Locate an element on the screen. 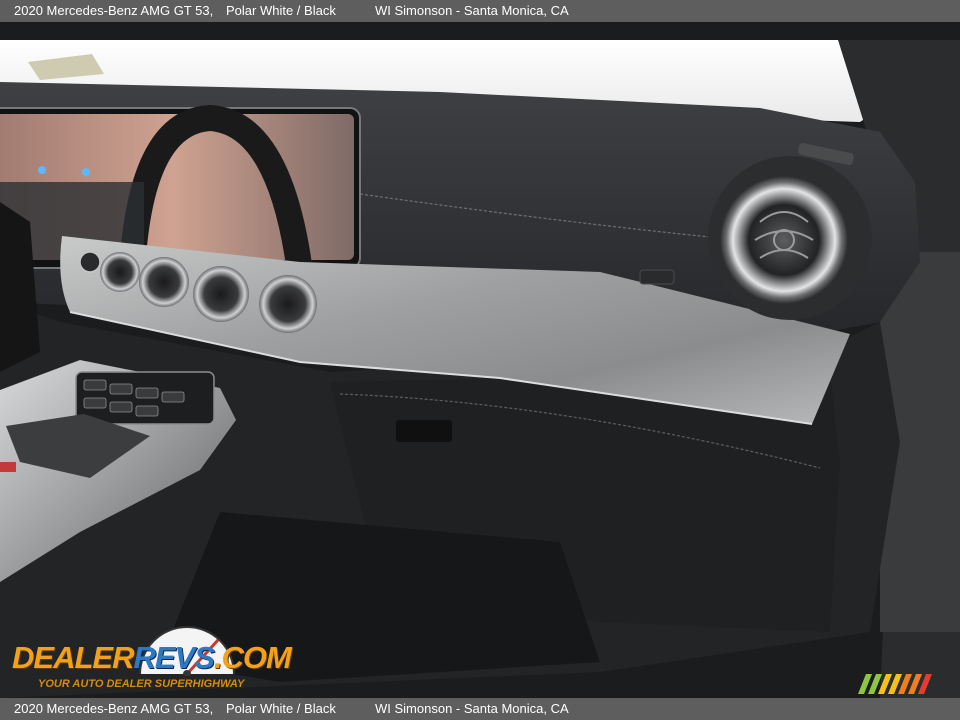  console-switch-red is located at coordinates (8, 467).